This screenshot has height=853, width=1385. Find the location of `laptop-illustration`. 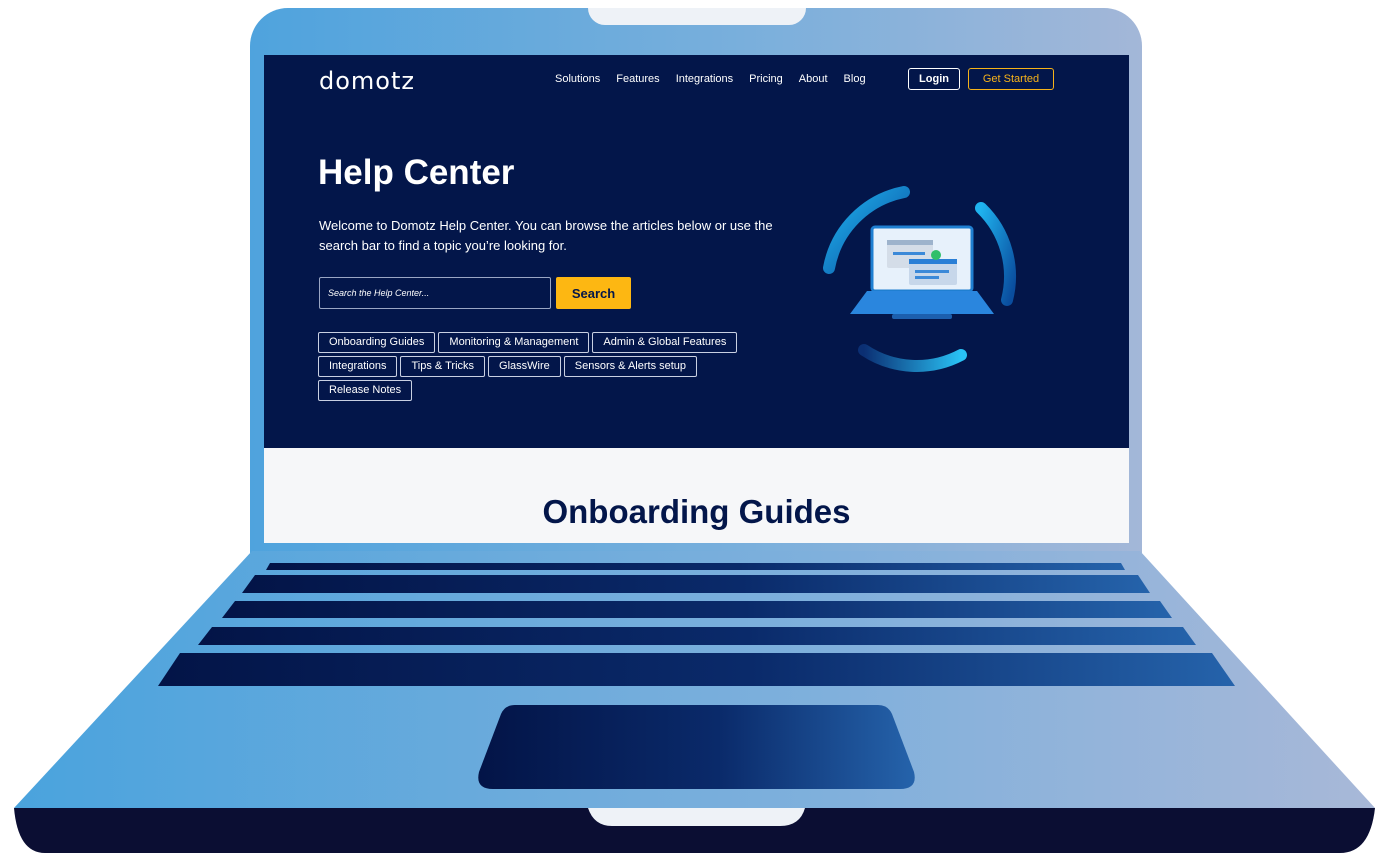

laptop-illustration is located at coordinates (919, 279).